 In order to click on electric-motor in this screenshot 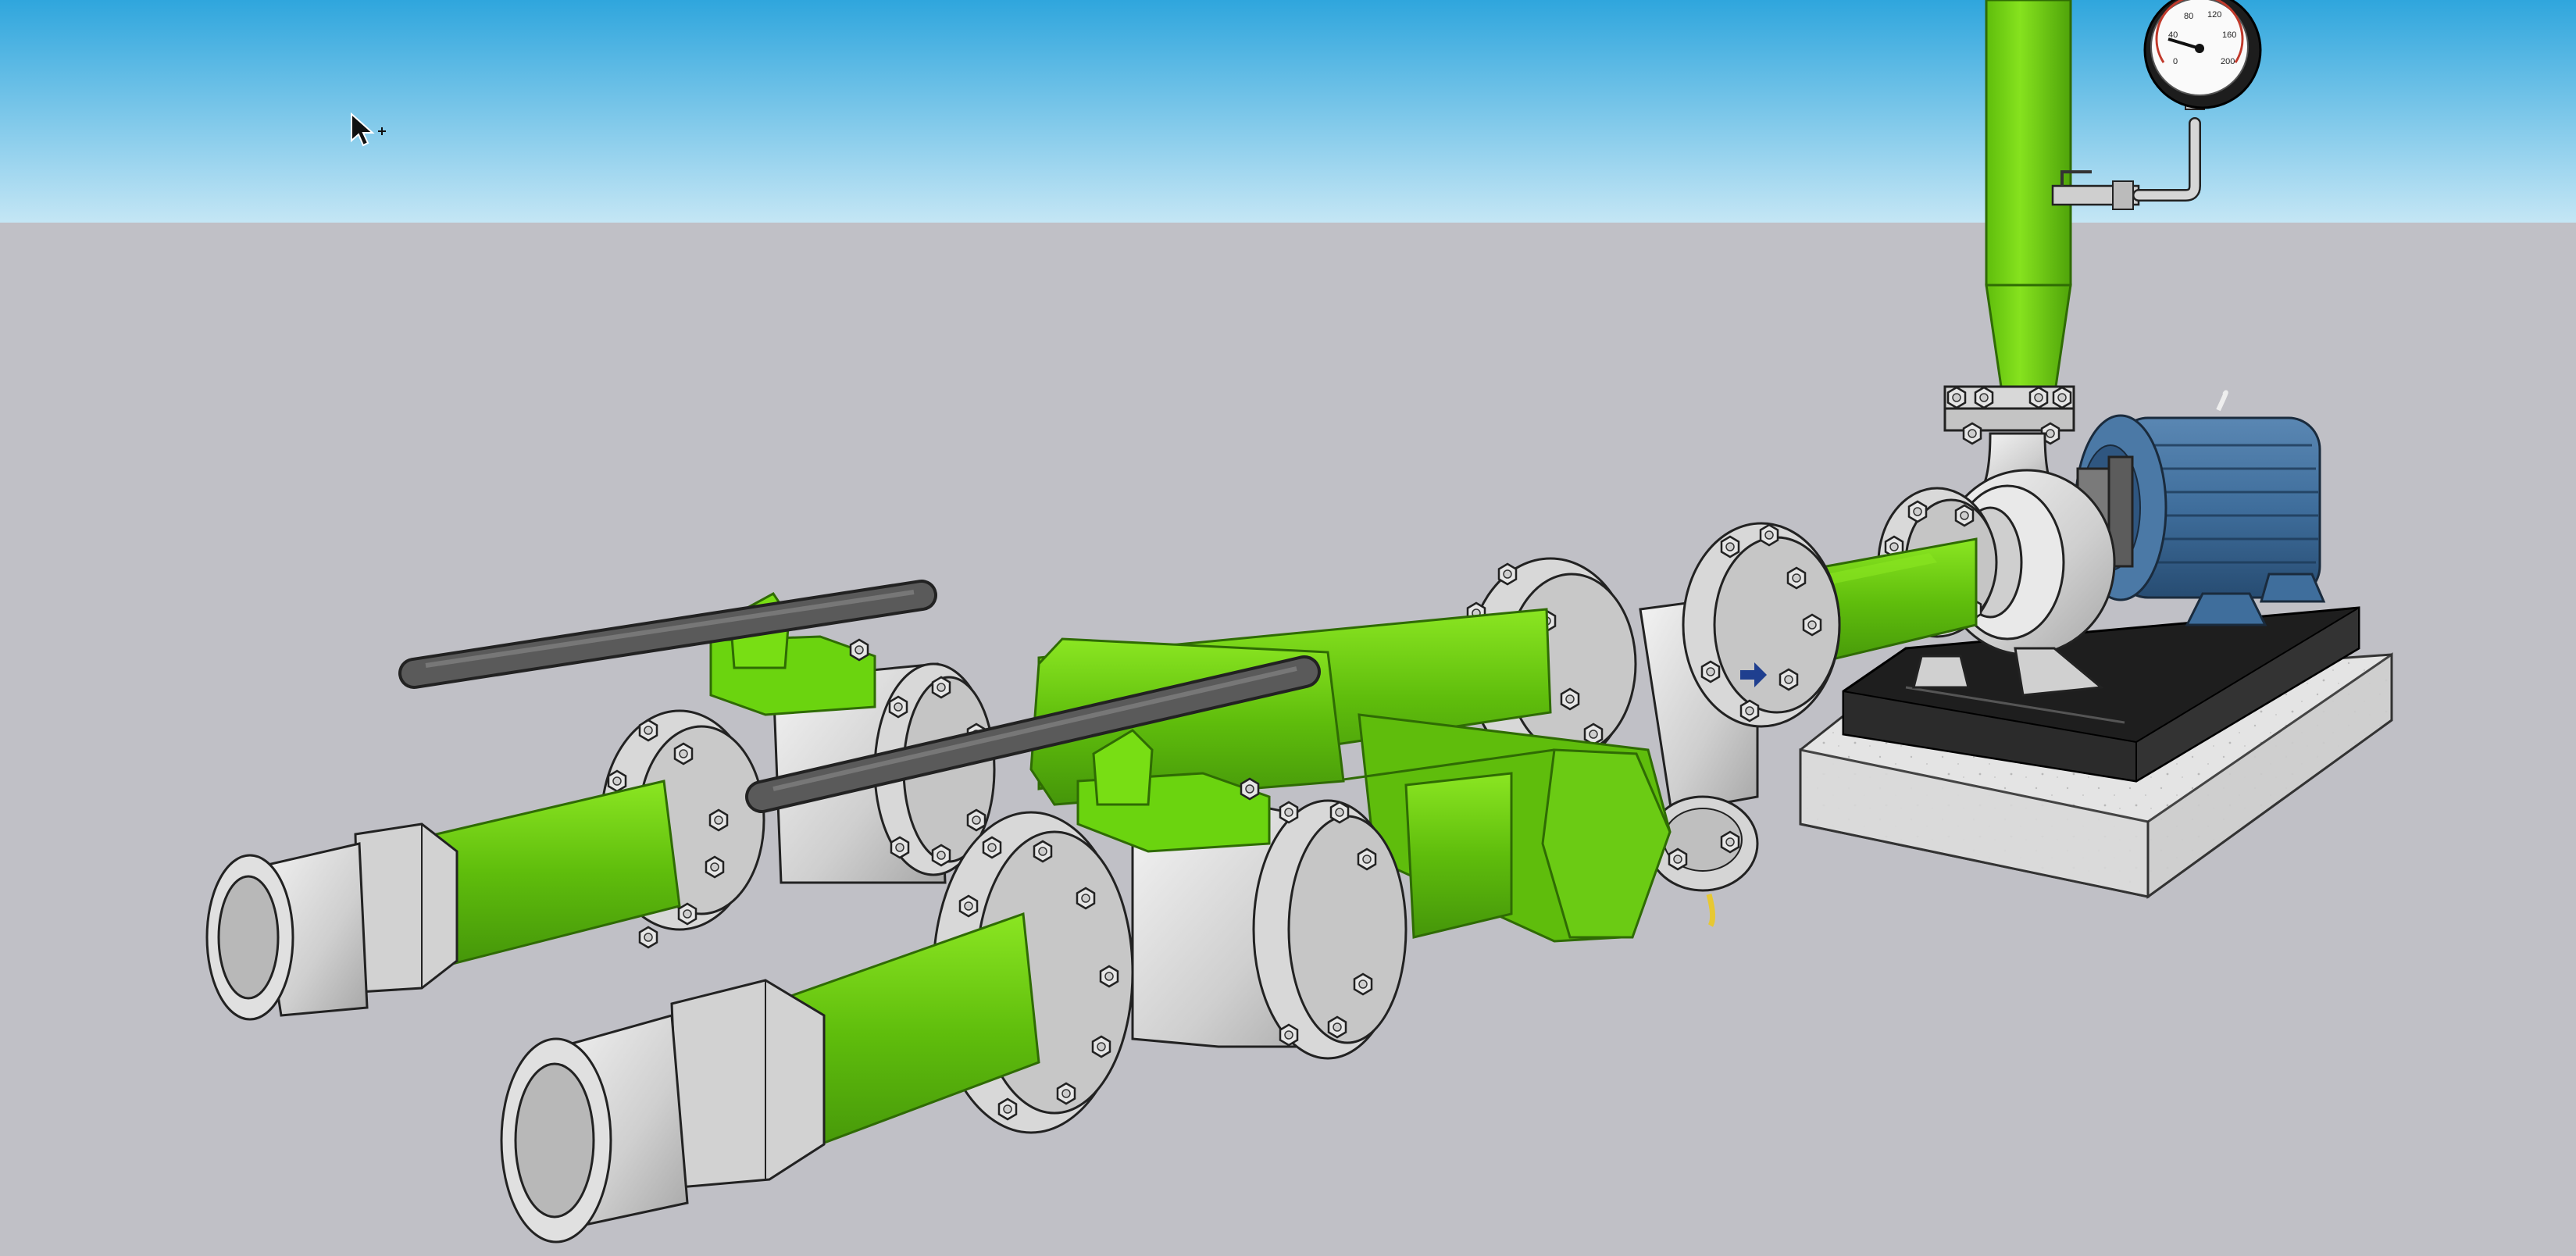, I will do `click(2200, 508)`.